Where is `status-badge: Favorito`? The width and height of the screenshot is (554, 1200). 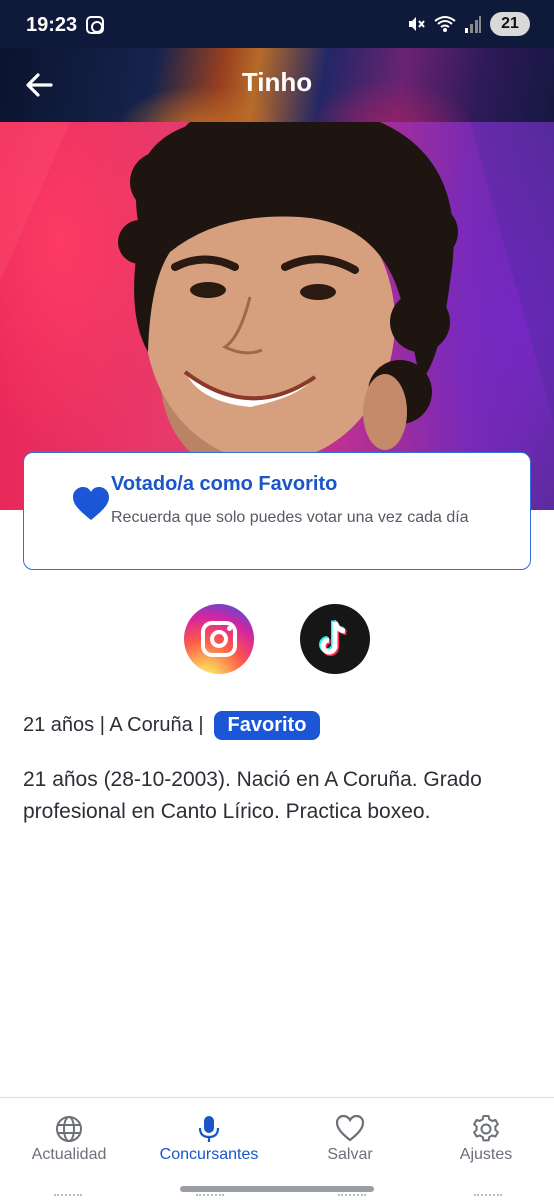
status-badge: Favorito is located at coordinates (267, 725).